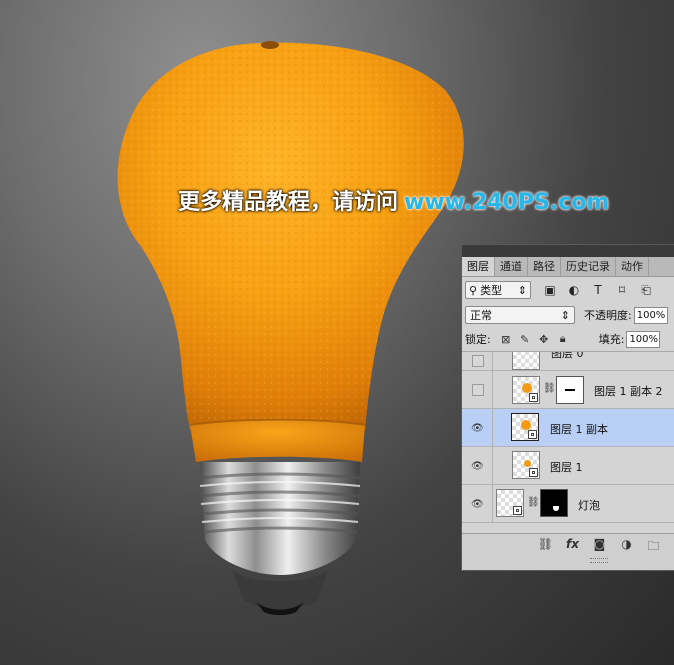 The width and height of the screenshot is (674, 665). I want to click on layer-row: 👁︎ ⛓ 灯泡, so click(568, 504).